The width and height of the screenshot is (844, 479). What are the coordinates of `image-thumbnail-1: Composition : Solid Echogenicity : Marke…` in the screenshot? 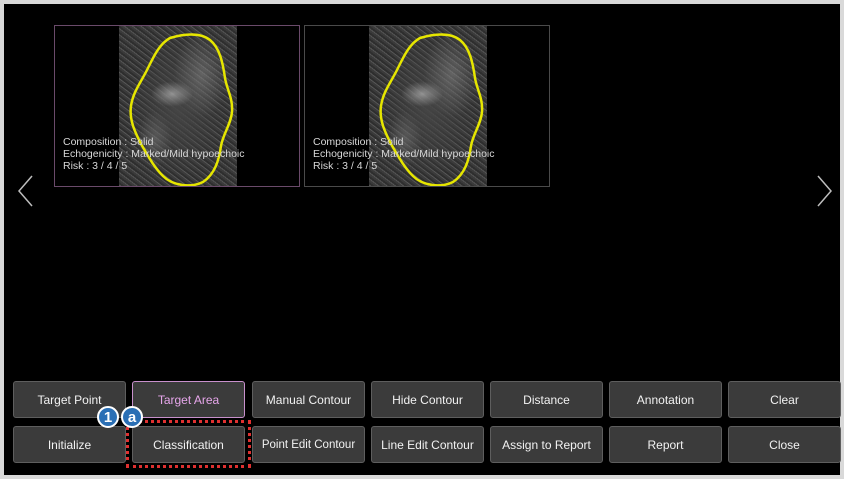 It's located at (177, 106).